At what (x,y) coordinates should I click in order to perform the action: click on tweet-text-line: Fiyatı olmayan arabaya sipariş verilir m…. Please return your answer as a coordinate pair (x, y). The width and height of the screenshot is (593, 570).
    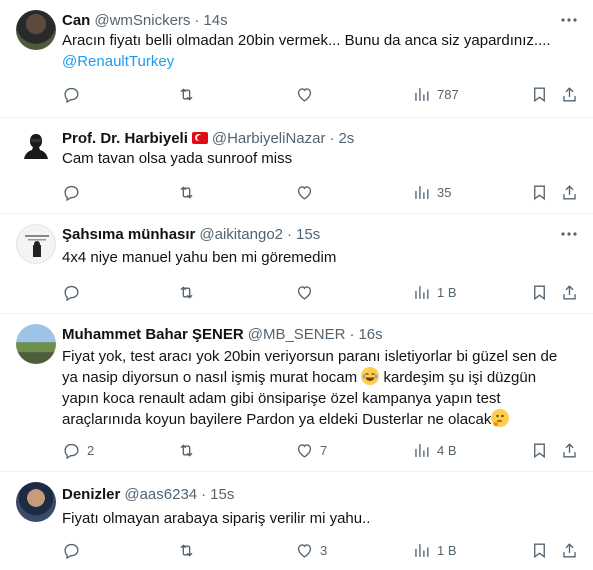
    Looking at the image, I should click on (216, 518).